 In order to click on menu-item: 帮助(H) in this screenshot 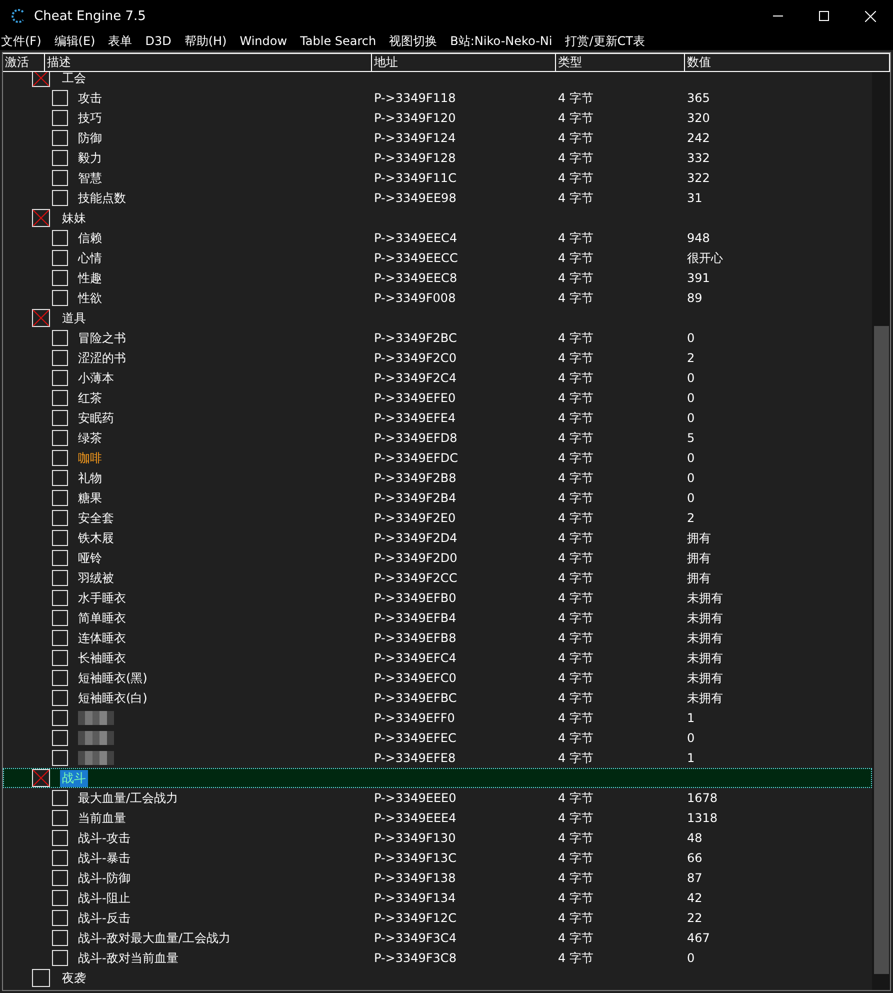, I will do `click(208, 41)`.